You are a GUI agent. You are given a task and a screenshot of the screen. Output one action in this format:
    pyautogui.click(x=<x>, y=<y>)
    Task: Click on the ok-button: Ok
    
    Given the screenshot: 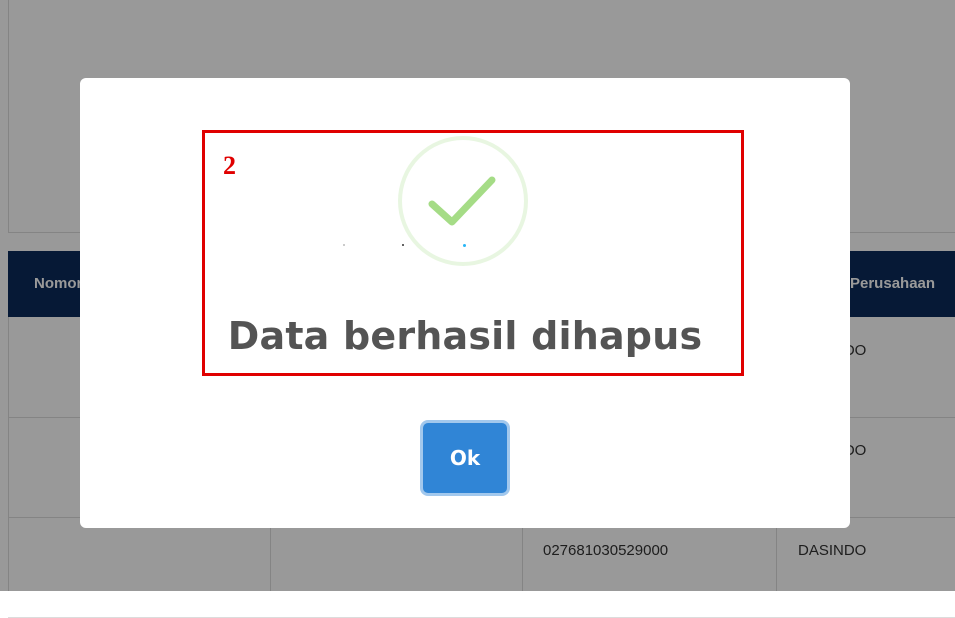 What is the action you would take?
    pyautogui.click(x=465, y=458)
    